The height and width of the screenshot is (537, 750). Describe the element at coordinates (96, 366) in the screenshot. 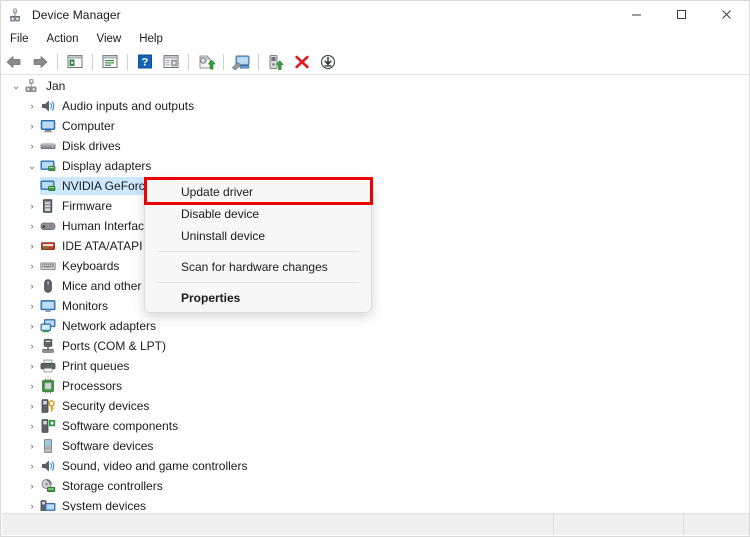

I see `tree-item-label: Print queues` at that location.